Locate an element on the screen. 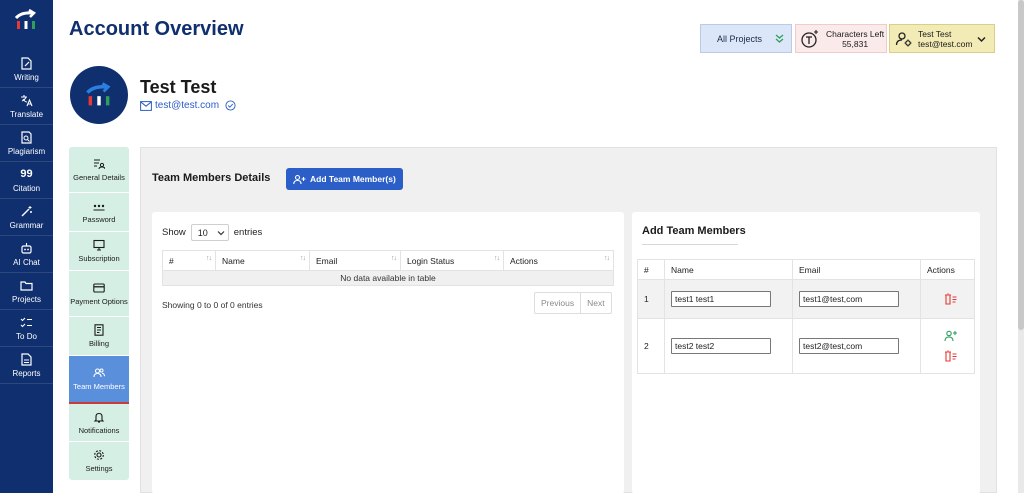 This screenshot has width=1024, height=493. nav-projects: Projects is located at coordinates (26, 291).